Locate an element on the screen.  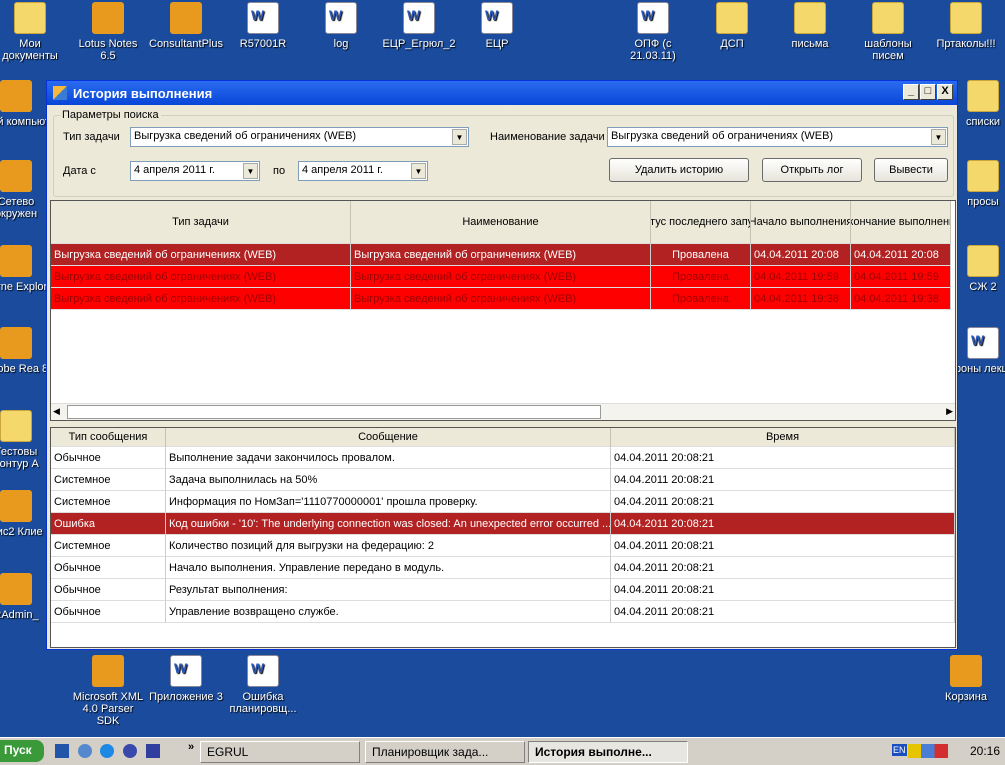
date-from-label: Дата с is located at coordinates (79, 171).